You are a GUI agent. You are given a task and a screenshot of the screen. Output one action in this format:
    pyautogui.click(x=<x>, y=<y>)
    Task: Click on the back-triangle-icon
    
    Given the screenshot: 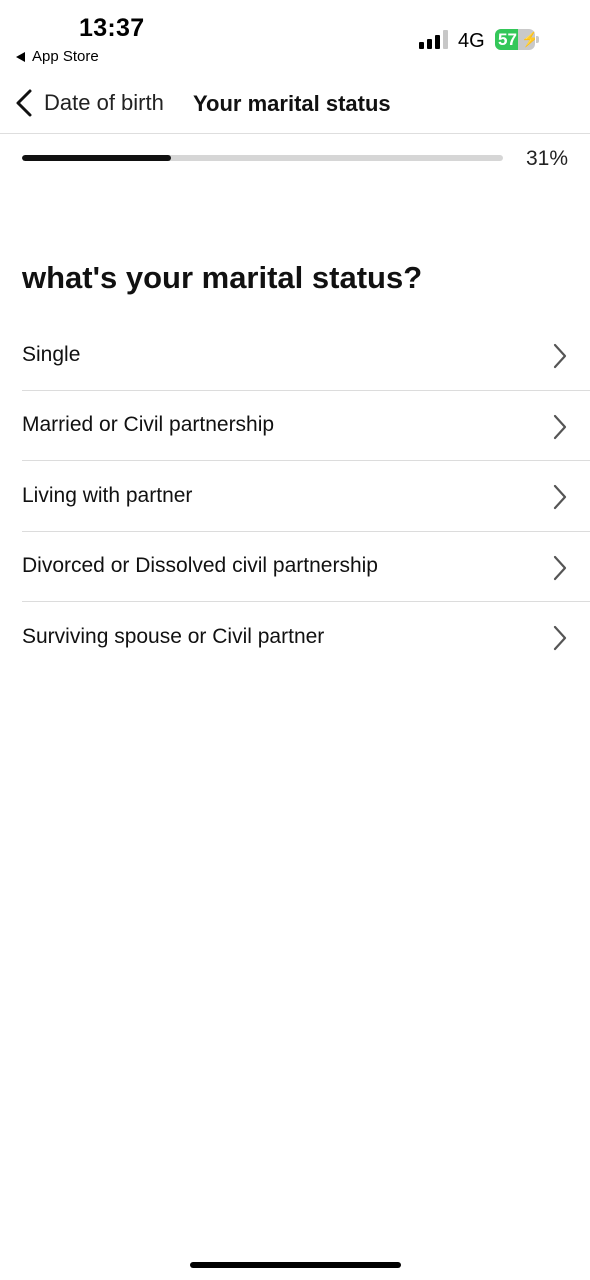 What is the action you would take?
    pyautogui.click(x=20, y=56)
    